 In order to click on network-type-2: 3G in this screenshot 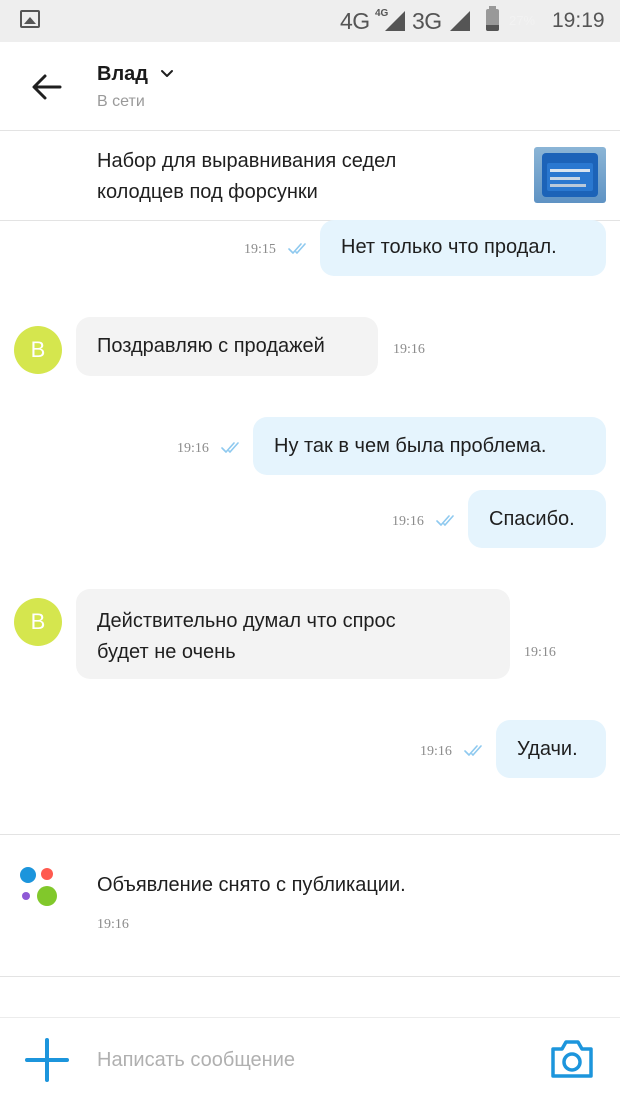, I will do `click(427, 21)`.